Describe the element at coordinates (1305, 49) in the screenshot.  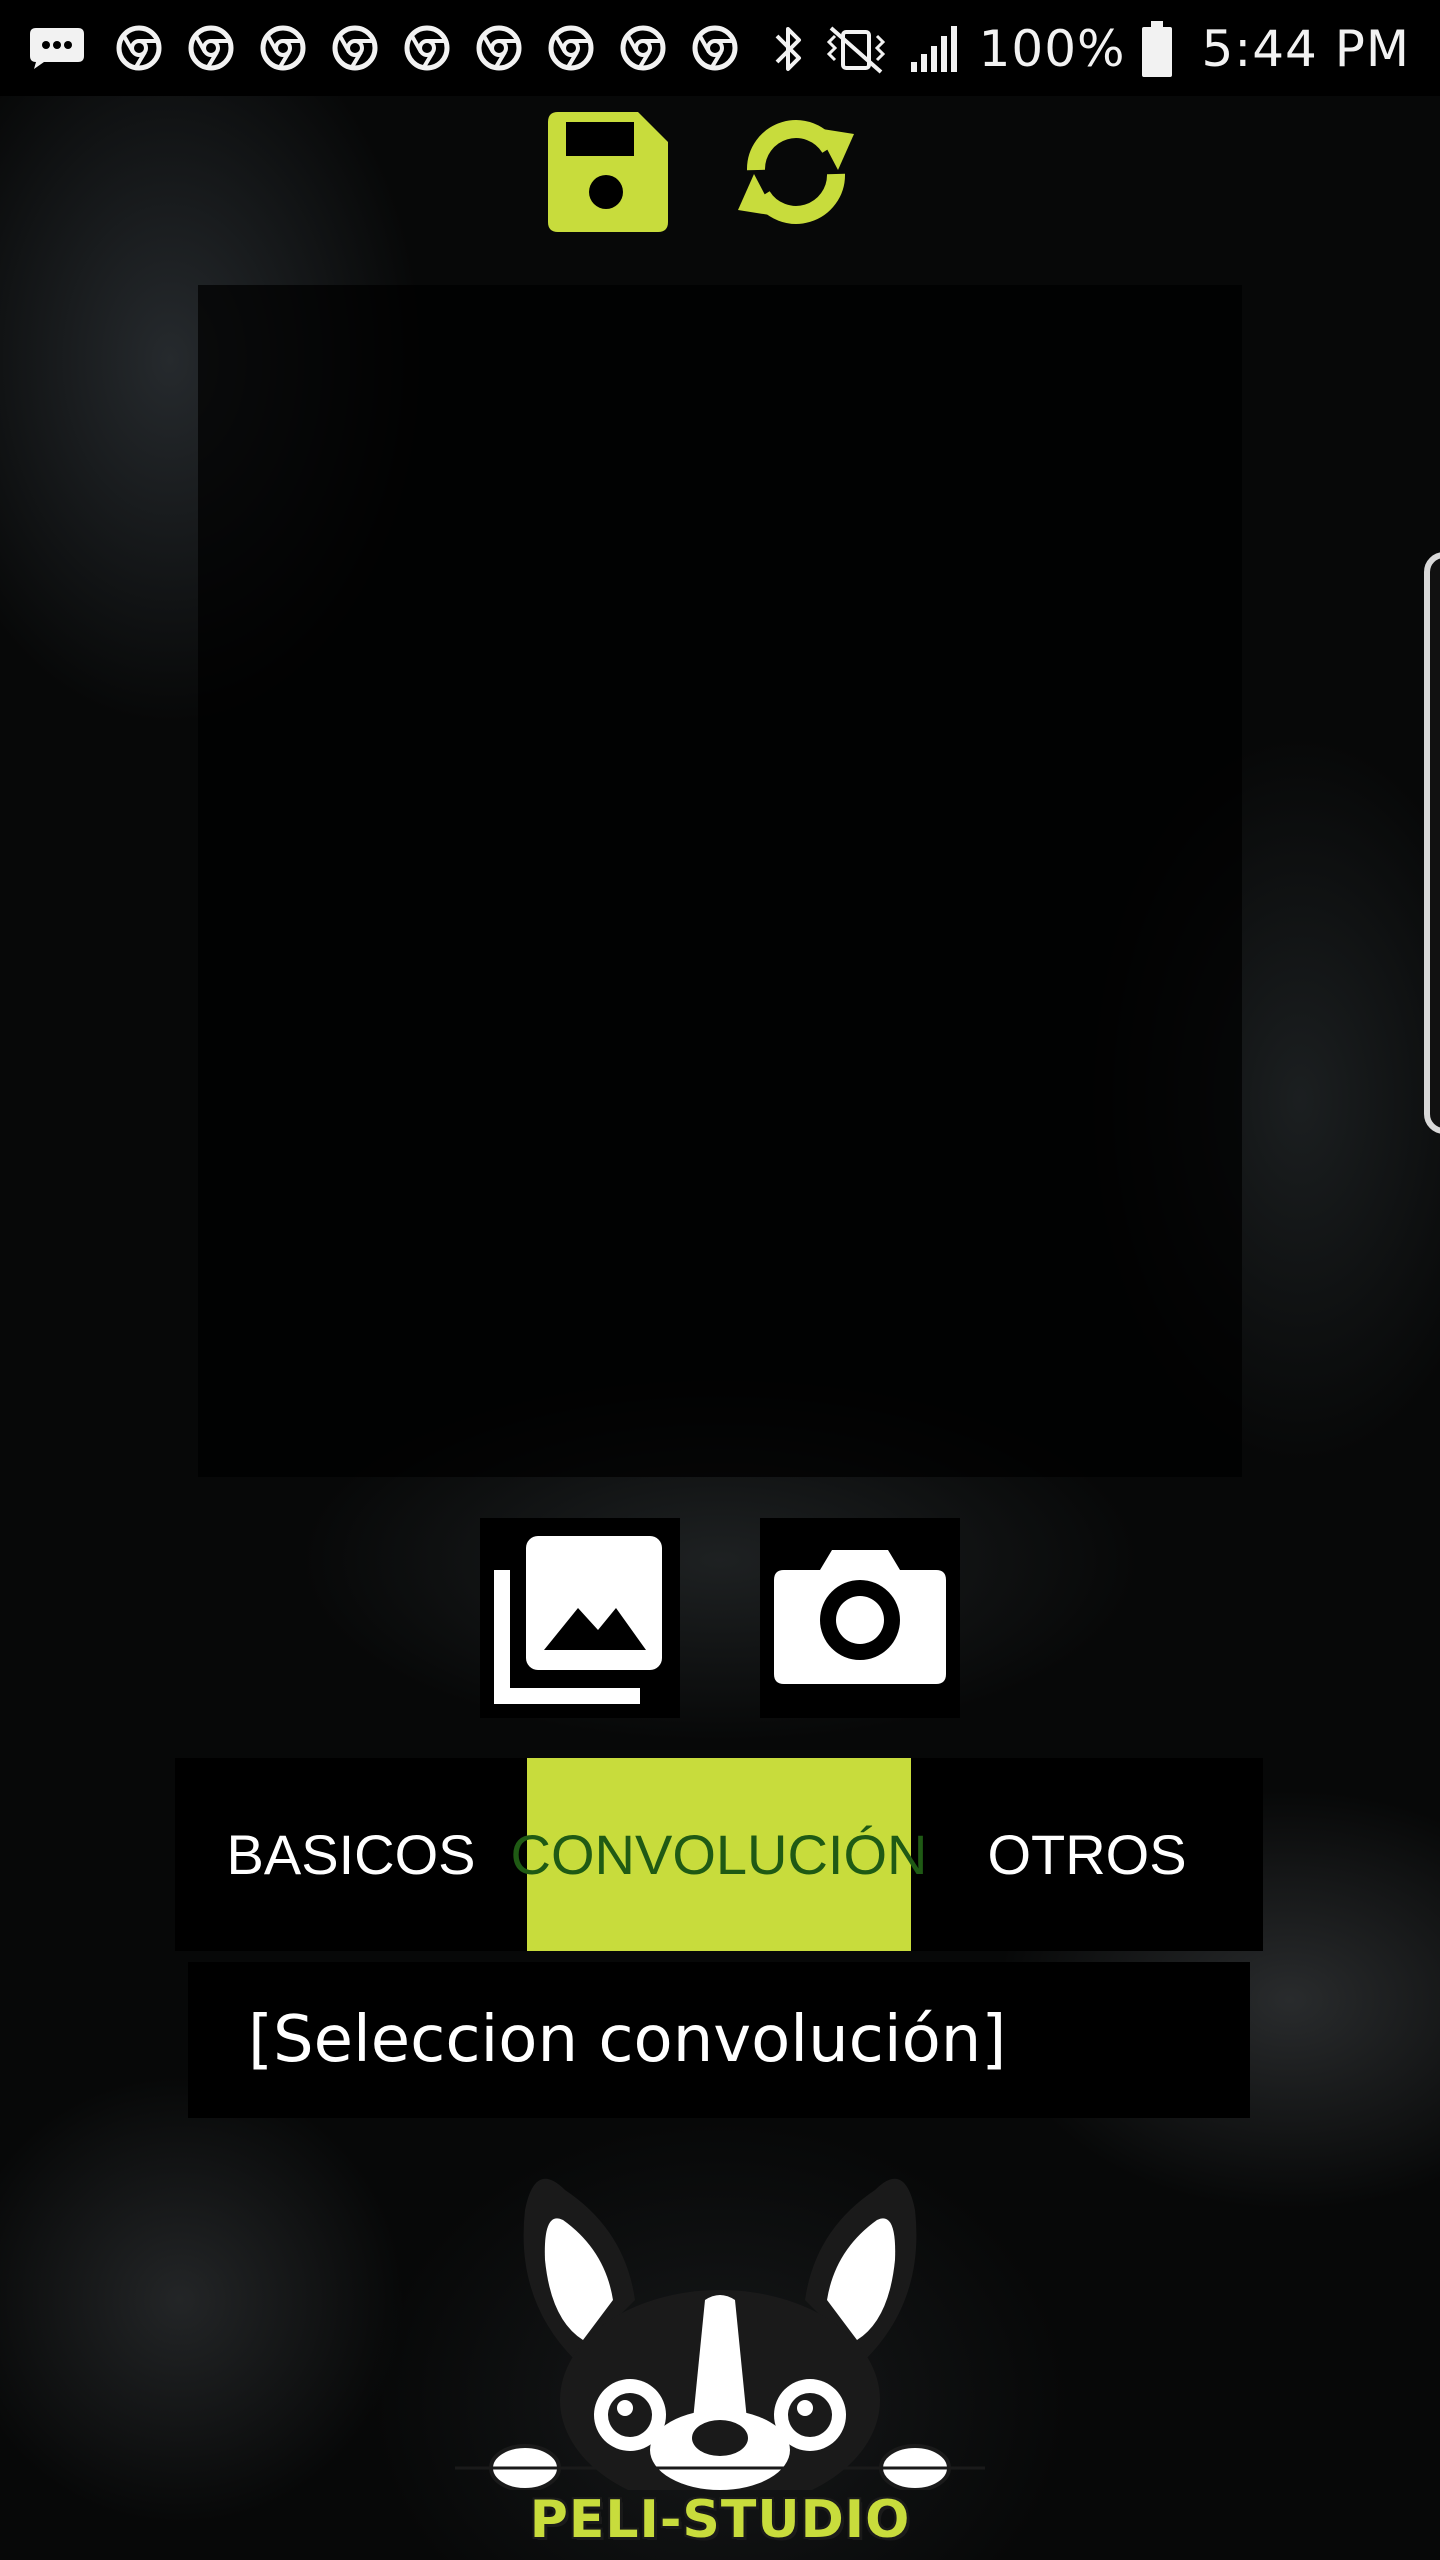
I see `clock: 5:44 PM` at that location.